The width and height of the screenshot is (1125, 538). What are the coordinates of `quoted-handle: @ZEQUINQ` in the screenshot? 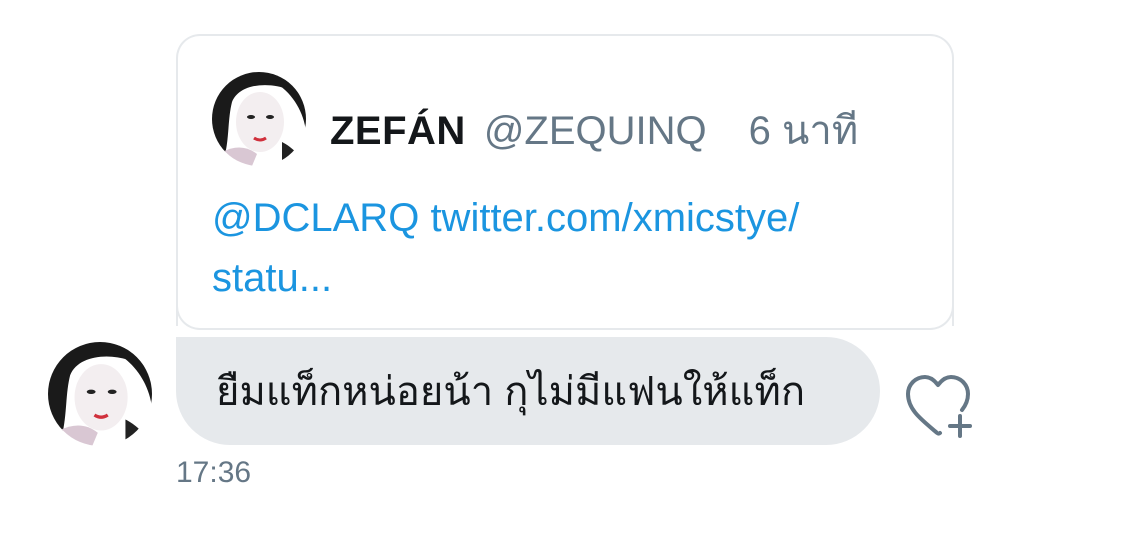 It's located at (595, 131).